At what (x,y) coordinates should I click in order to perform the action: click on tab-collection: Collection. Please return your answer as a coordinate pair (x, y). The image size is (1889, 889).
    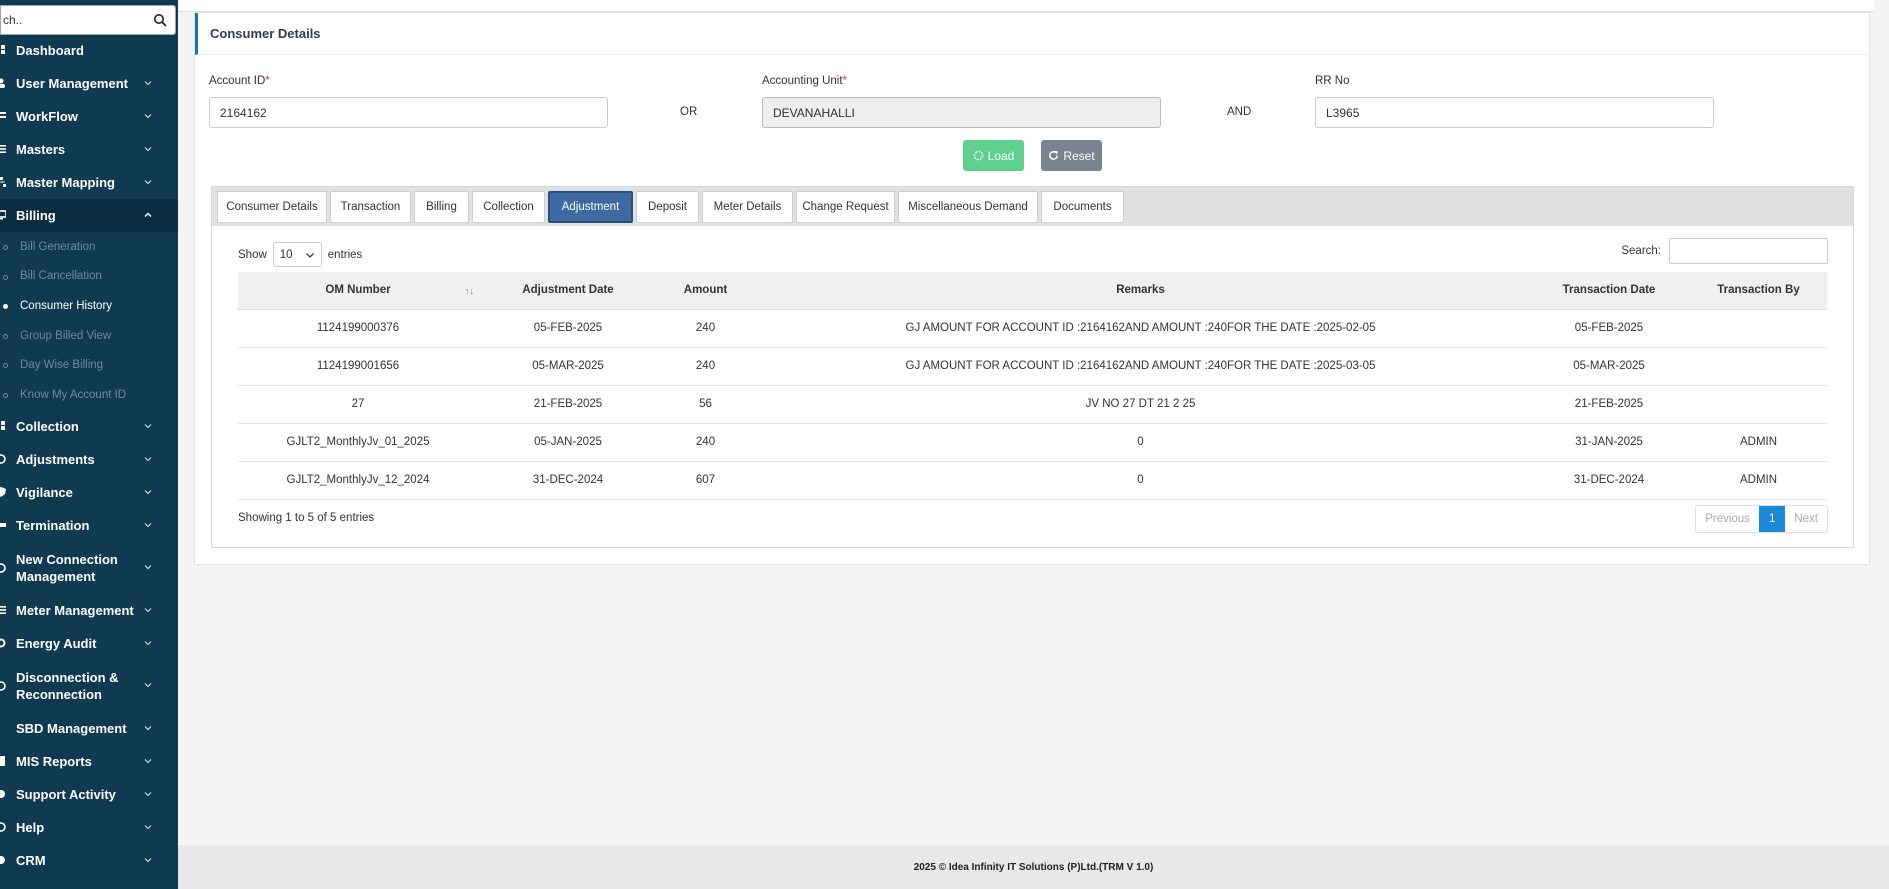
    Looking at the image, I should click on (508, 207).